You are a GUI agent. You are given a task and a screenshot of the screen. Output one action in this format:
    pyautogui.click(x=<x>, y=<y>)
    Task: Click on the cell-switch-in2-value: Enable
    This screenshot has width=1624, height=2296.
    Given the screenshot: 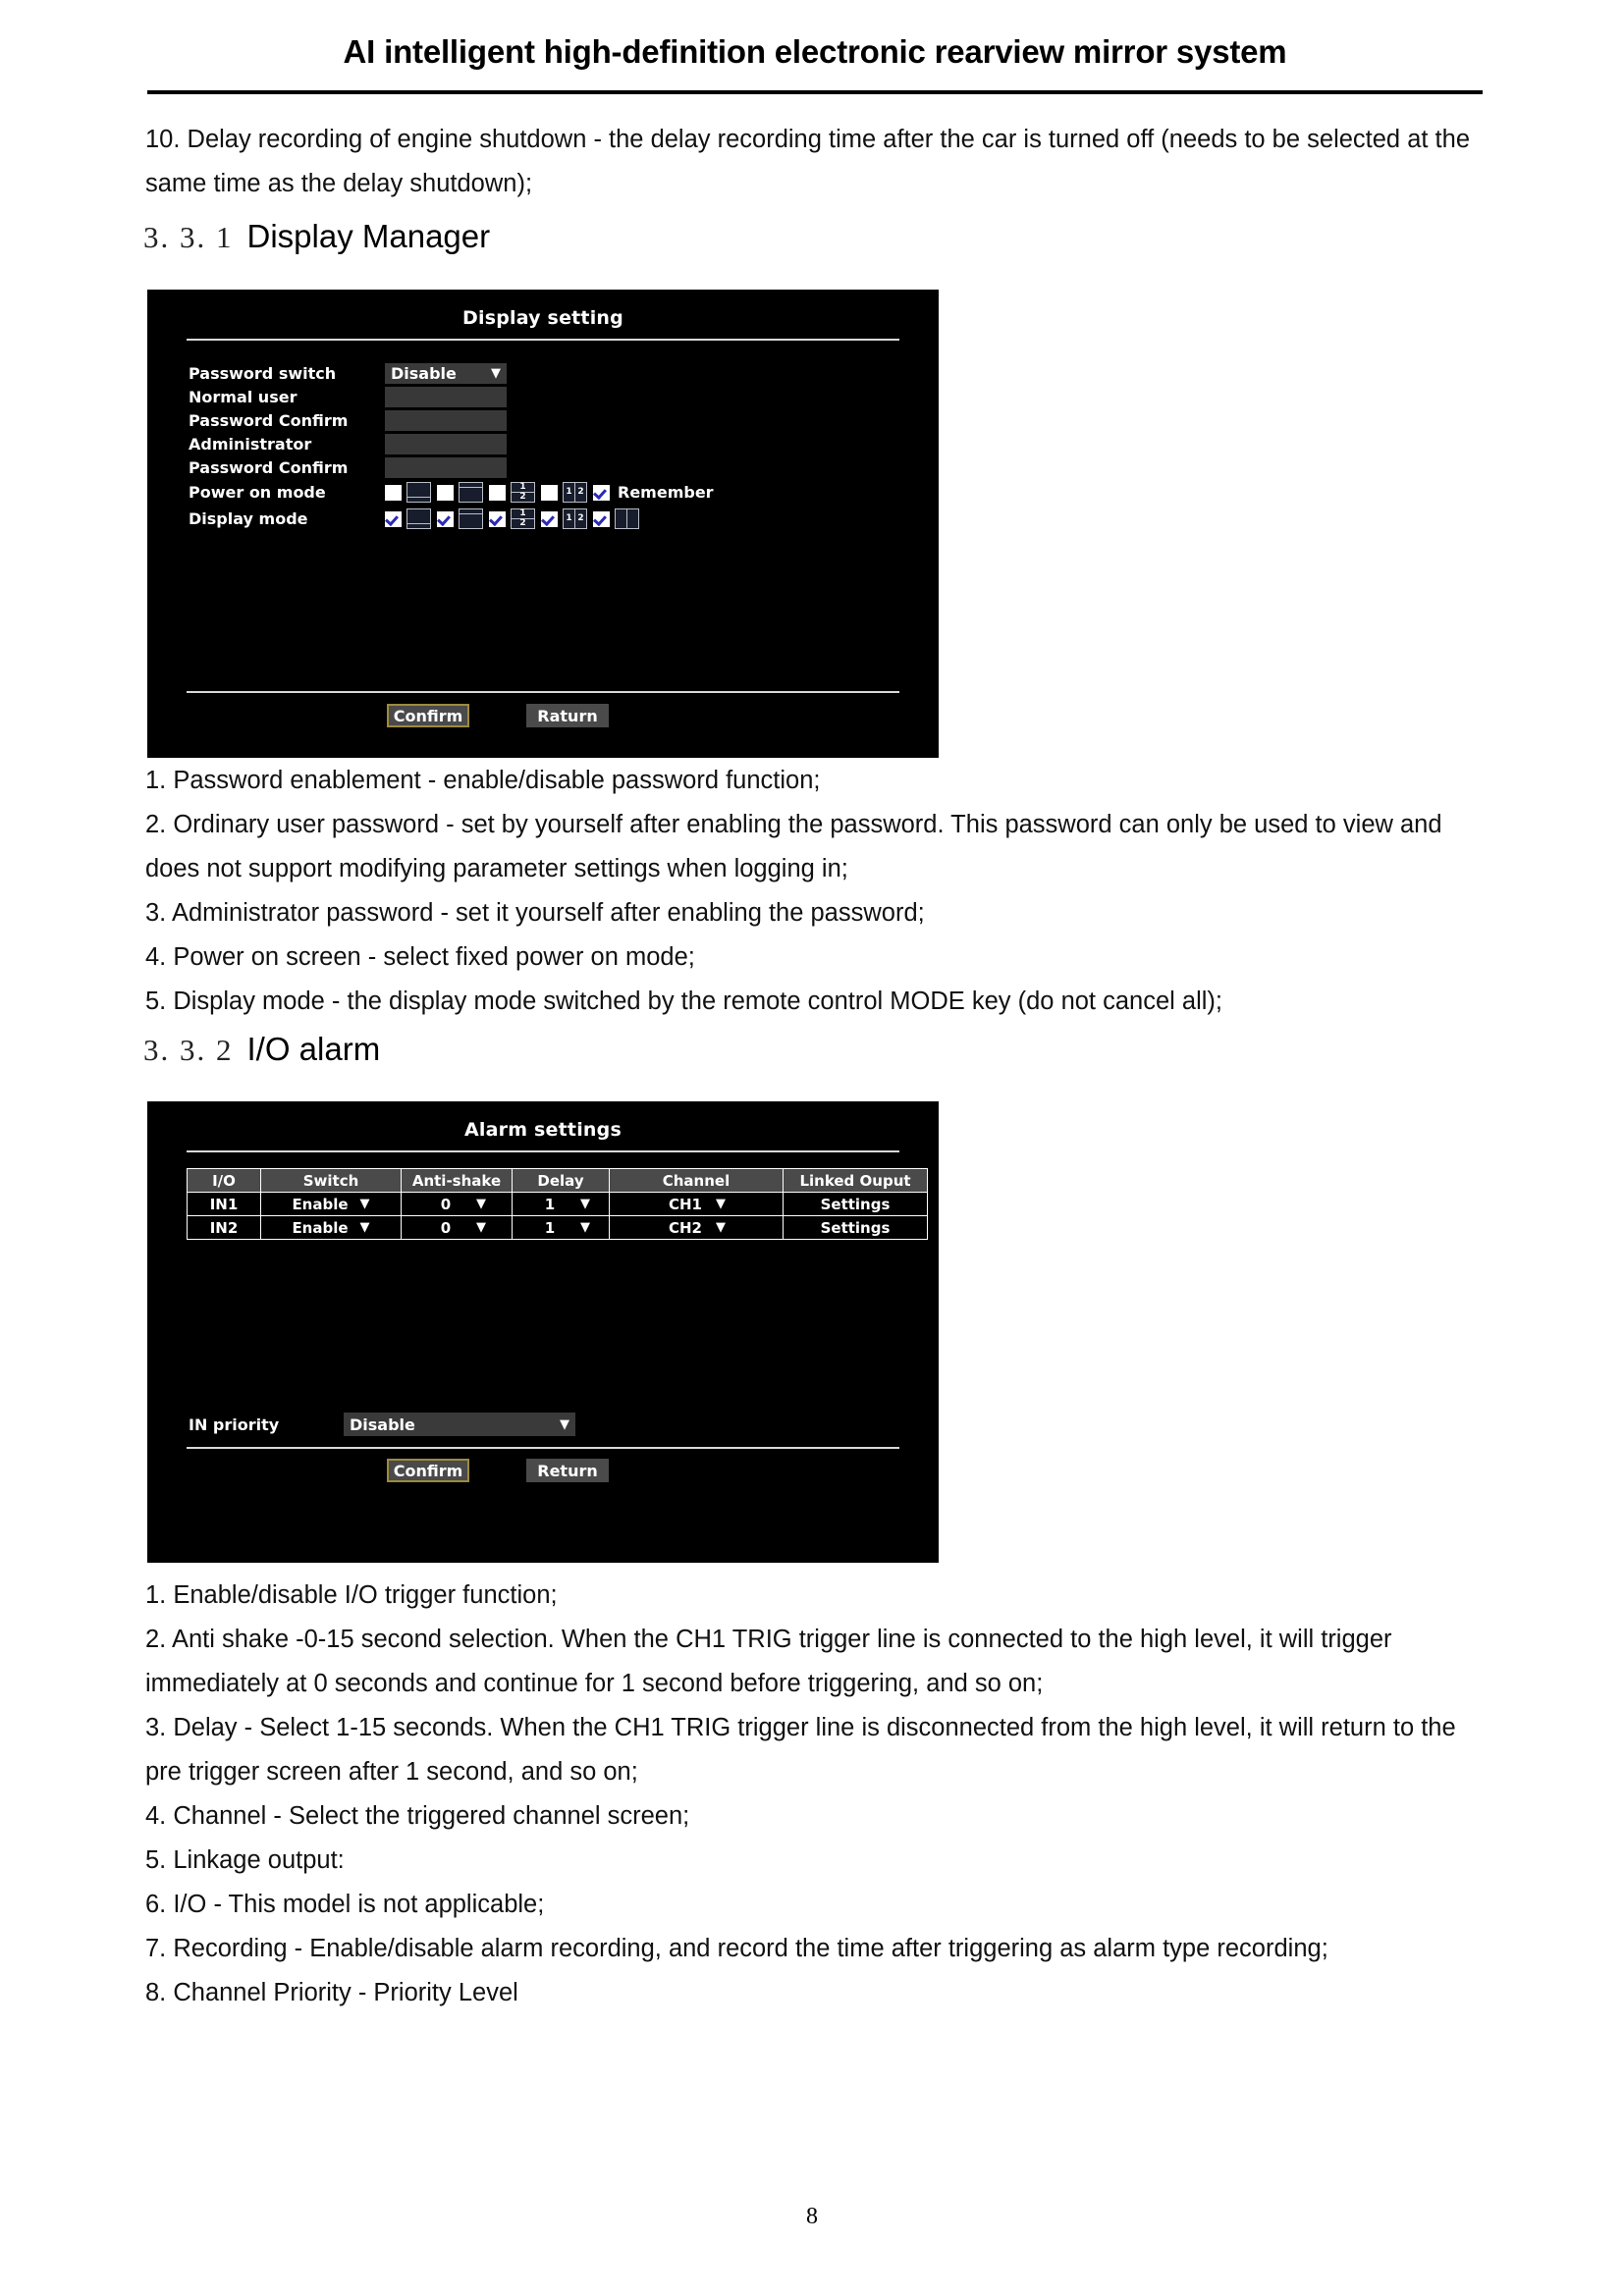 What is the action you would take?
    pyautogui.click(x=320, y=1227)
    